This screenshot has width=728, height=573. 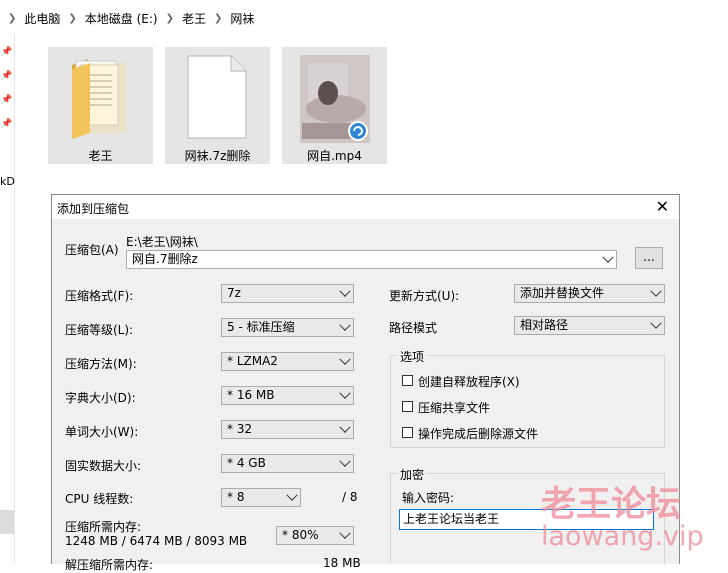 What do you see at coordinates (412, 356) in the screenshot?
I see `options-label: 选项` at bounding box center [412, 356].